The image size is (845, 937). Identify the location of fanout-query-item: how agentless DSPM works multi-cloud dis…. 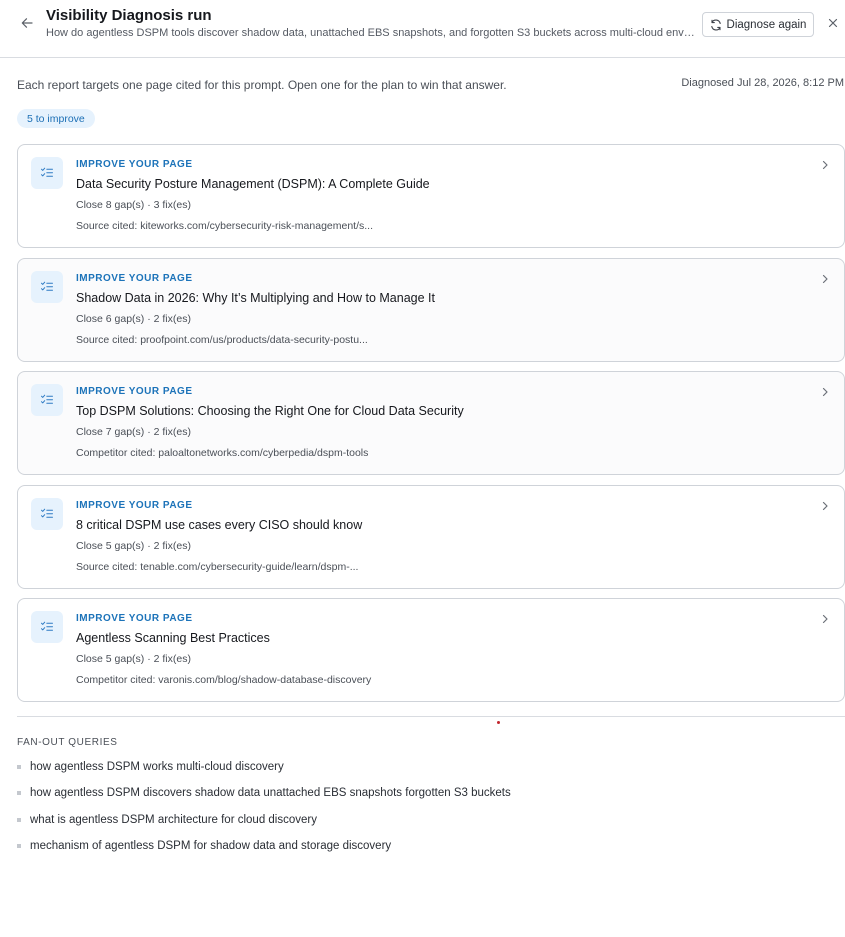
(264, 772).